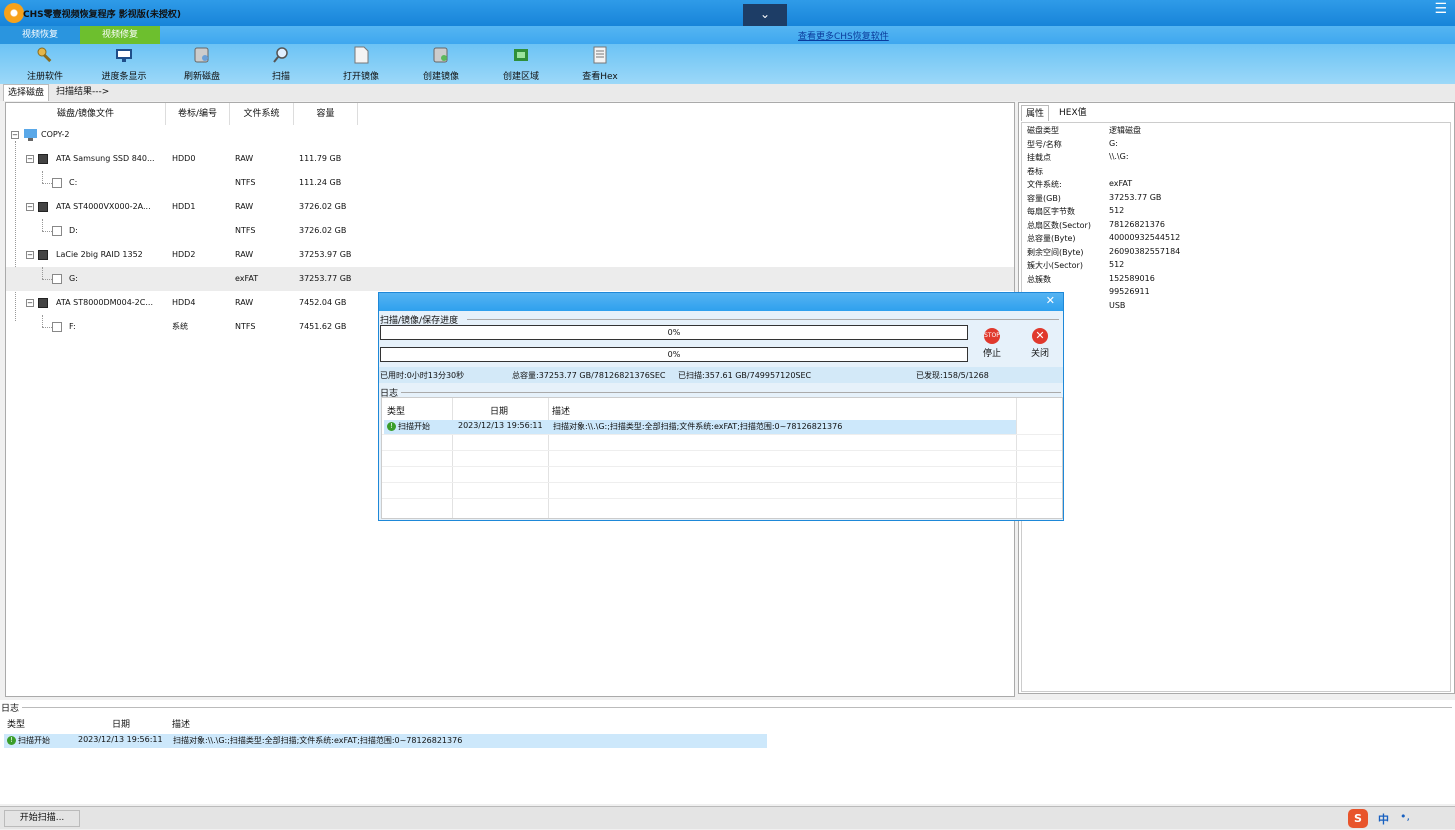  What do you see at coordinates (1125, 130) in the screenshot?
I see `property-value: 逻辑磁盘` at bounding box center [1125, 130].